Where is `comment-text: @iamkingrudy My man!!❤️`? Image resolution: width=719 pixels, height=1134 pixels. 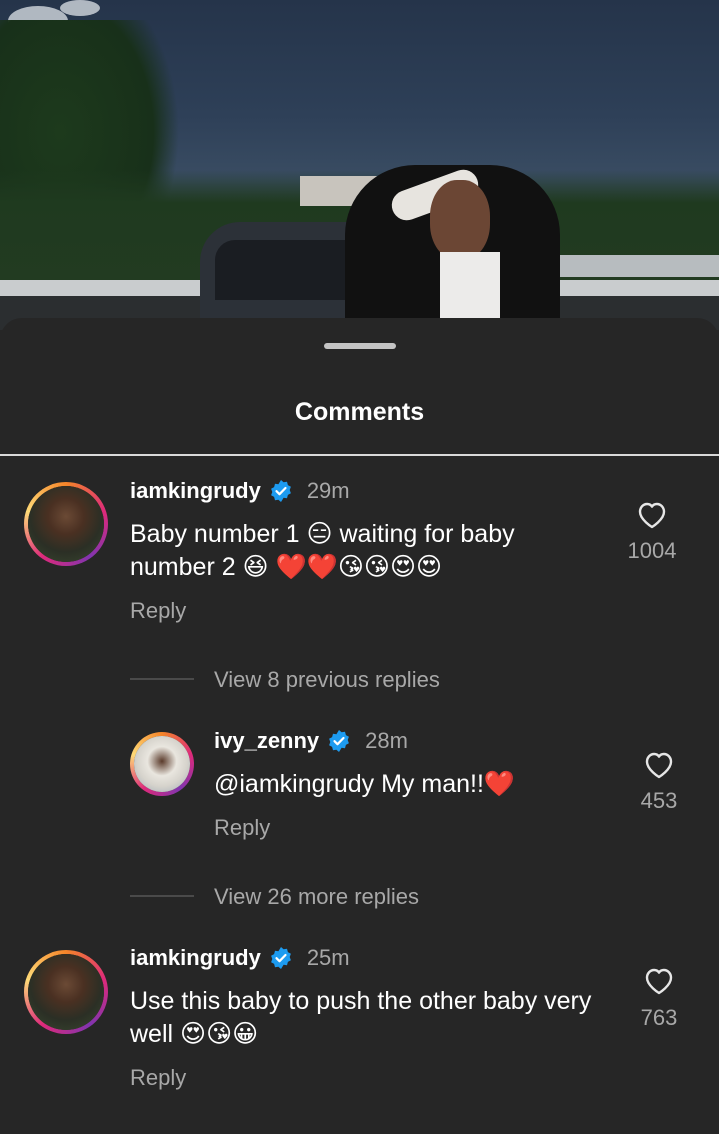
comment-text: @iamkingrudy My man!!❤️ is located at coordinates (365, 784).